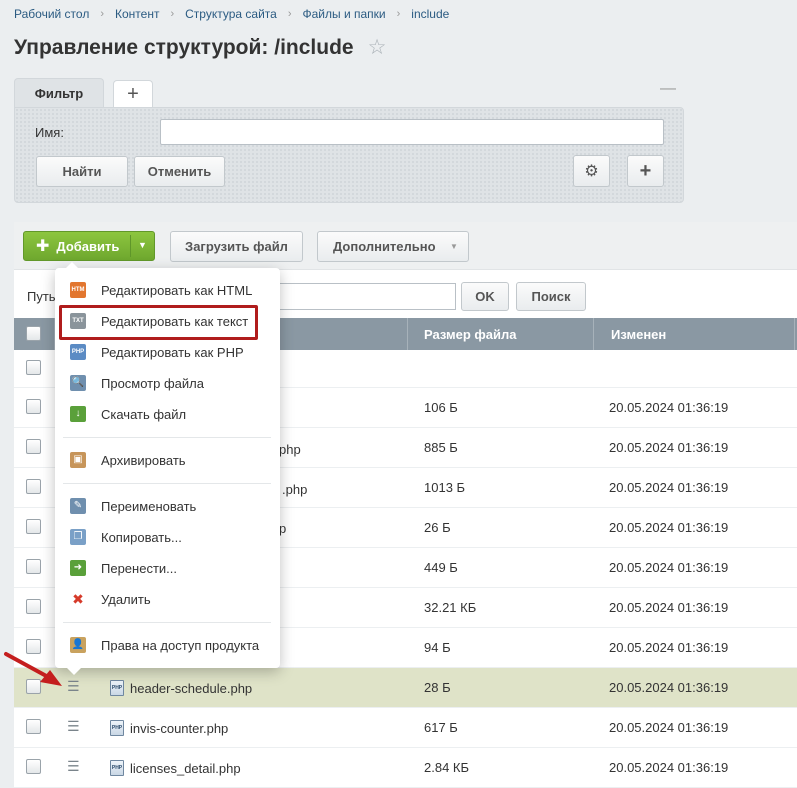  Describe the element at coordinates (137, 14) in the screenshot. I see `breadcrumb-item-content: Контент` at that location.